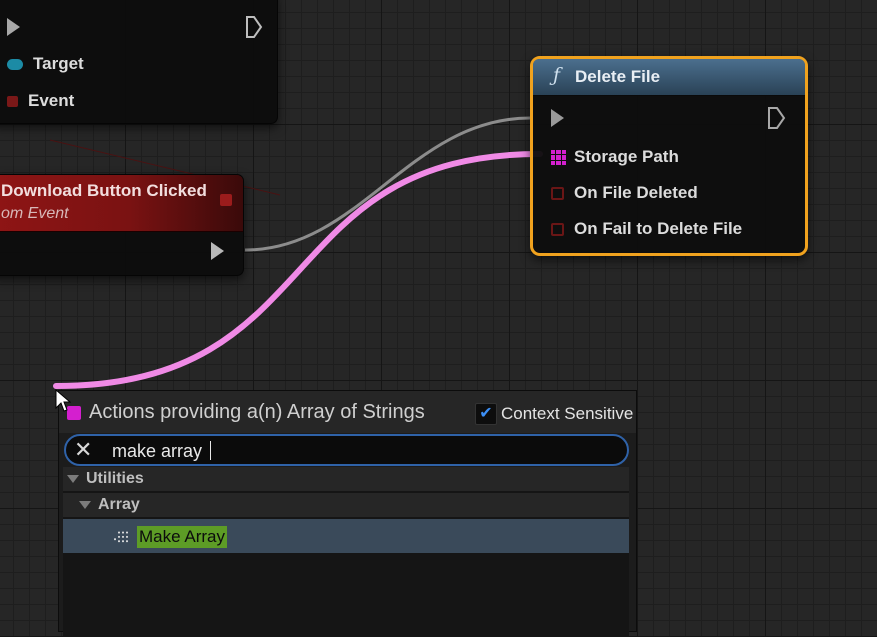  Describe the element at coordinates (35, 213) in the screenshot. I see `node-subtitle: om Event` at that location.